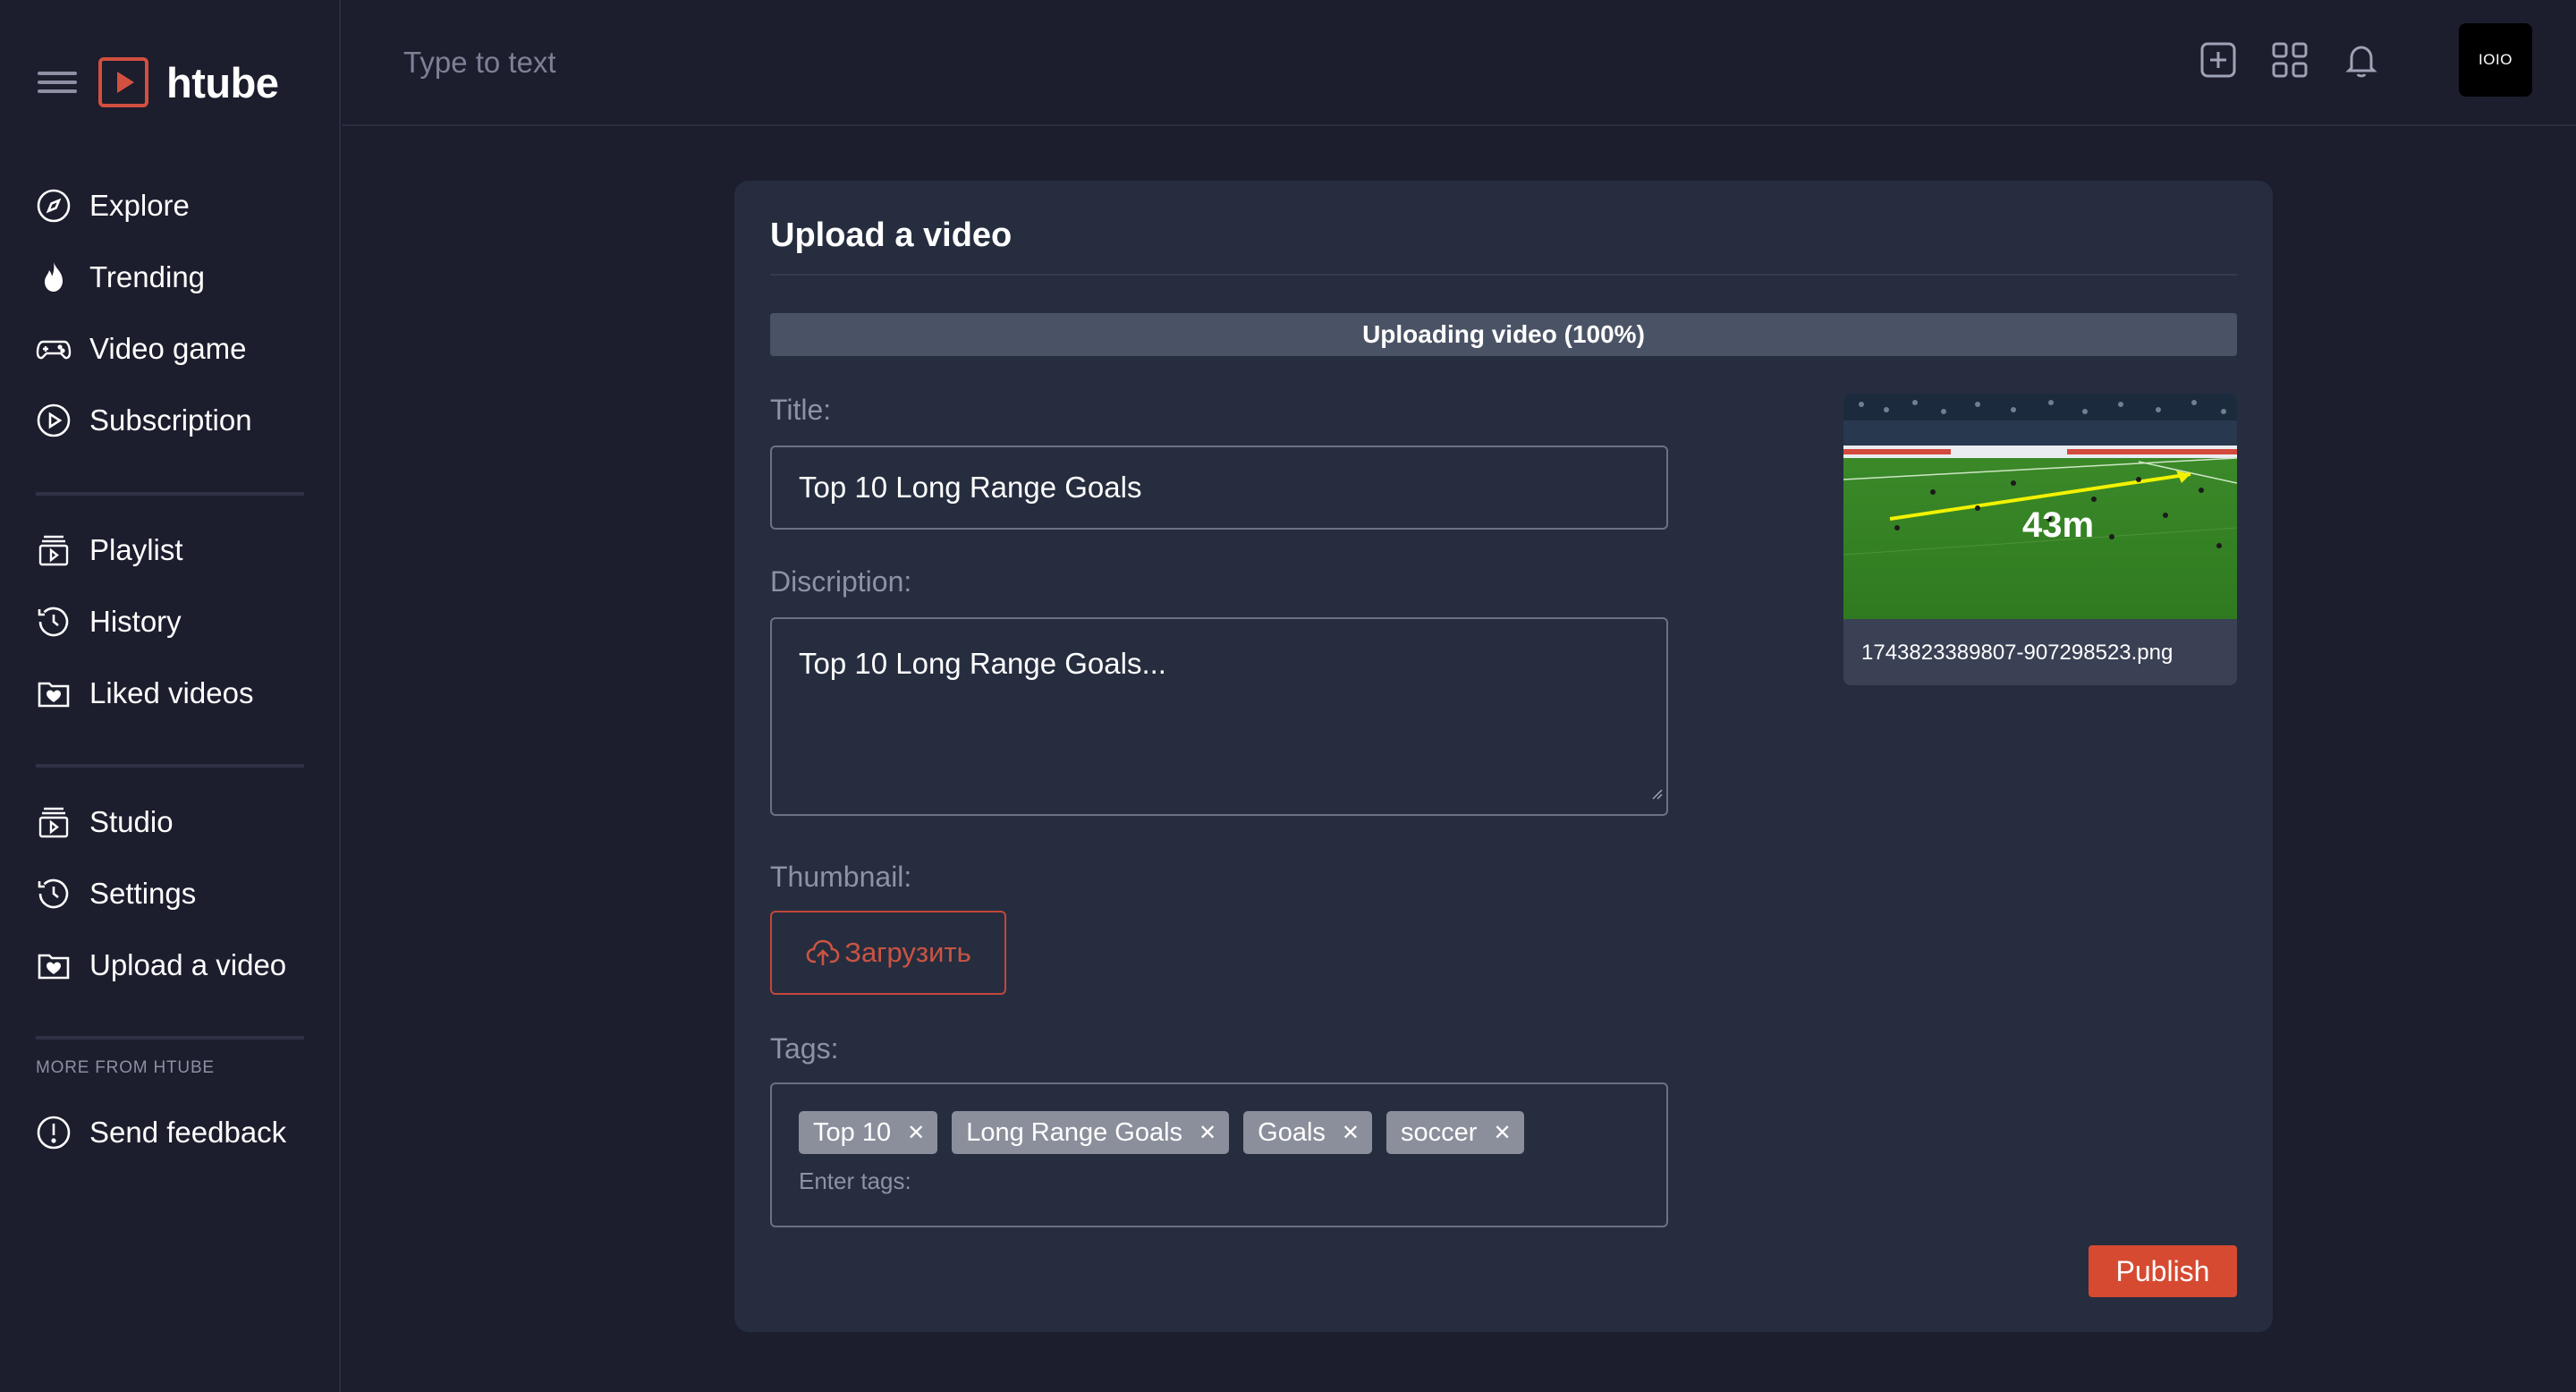 Image resolution: width=2576 pixels, height=1392 pixels. I want to click on tags-label: Tags:, so click(804, 1048).